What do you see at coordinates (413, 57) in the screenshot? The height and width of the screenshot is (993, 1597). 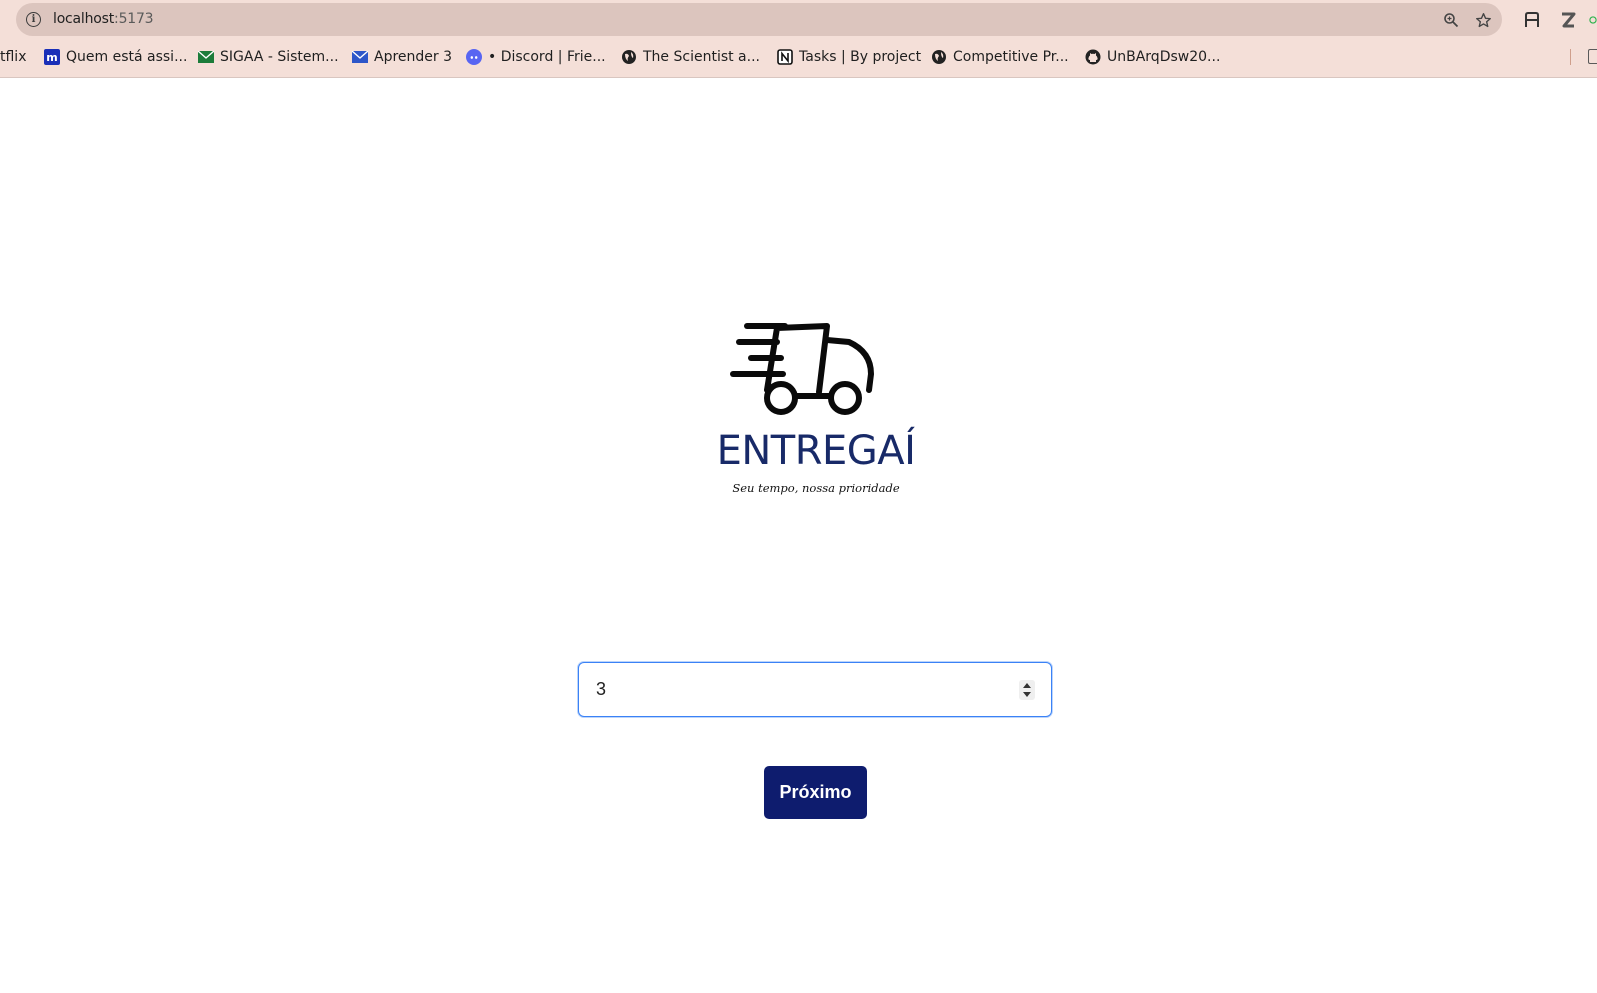 I see `bookmark-label: Aprender 3` at bounding box center [413, 57].